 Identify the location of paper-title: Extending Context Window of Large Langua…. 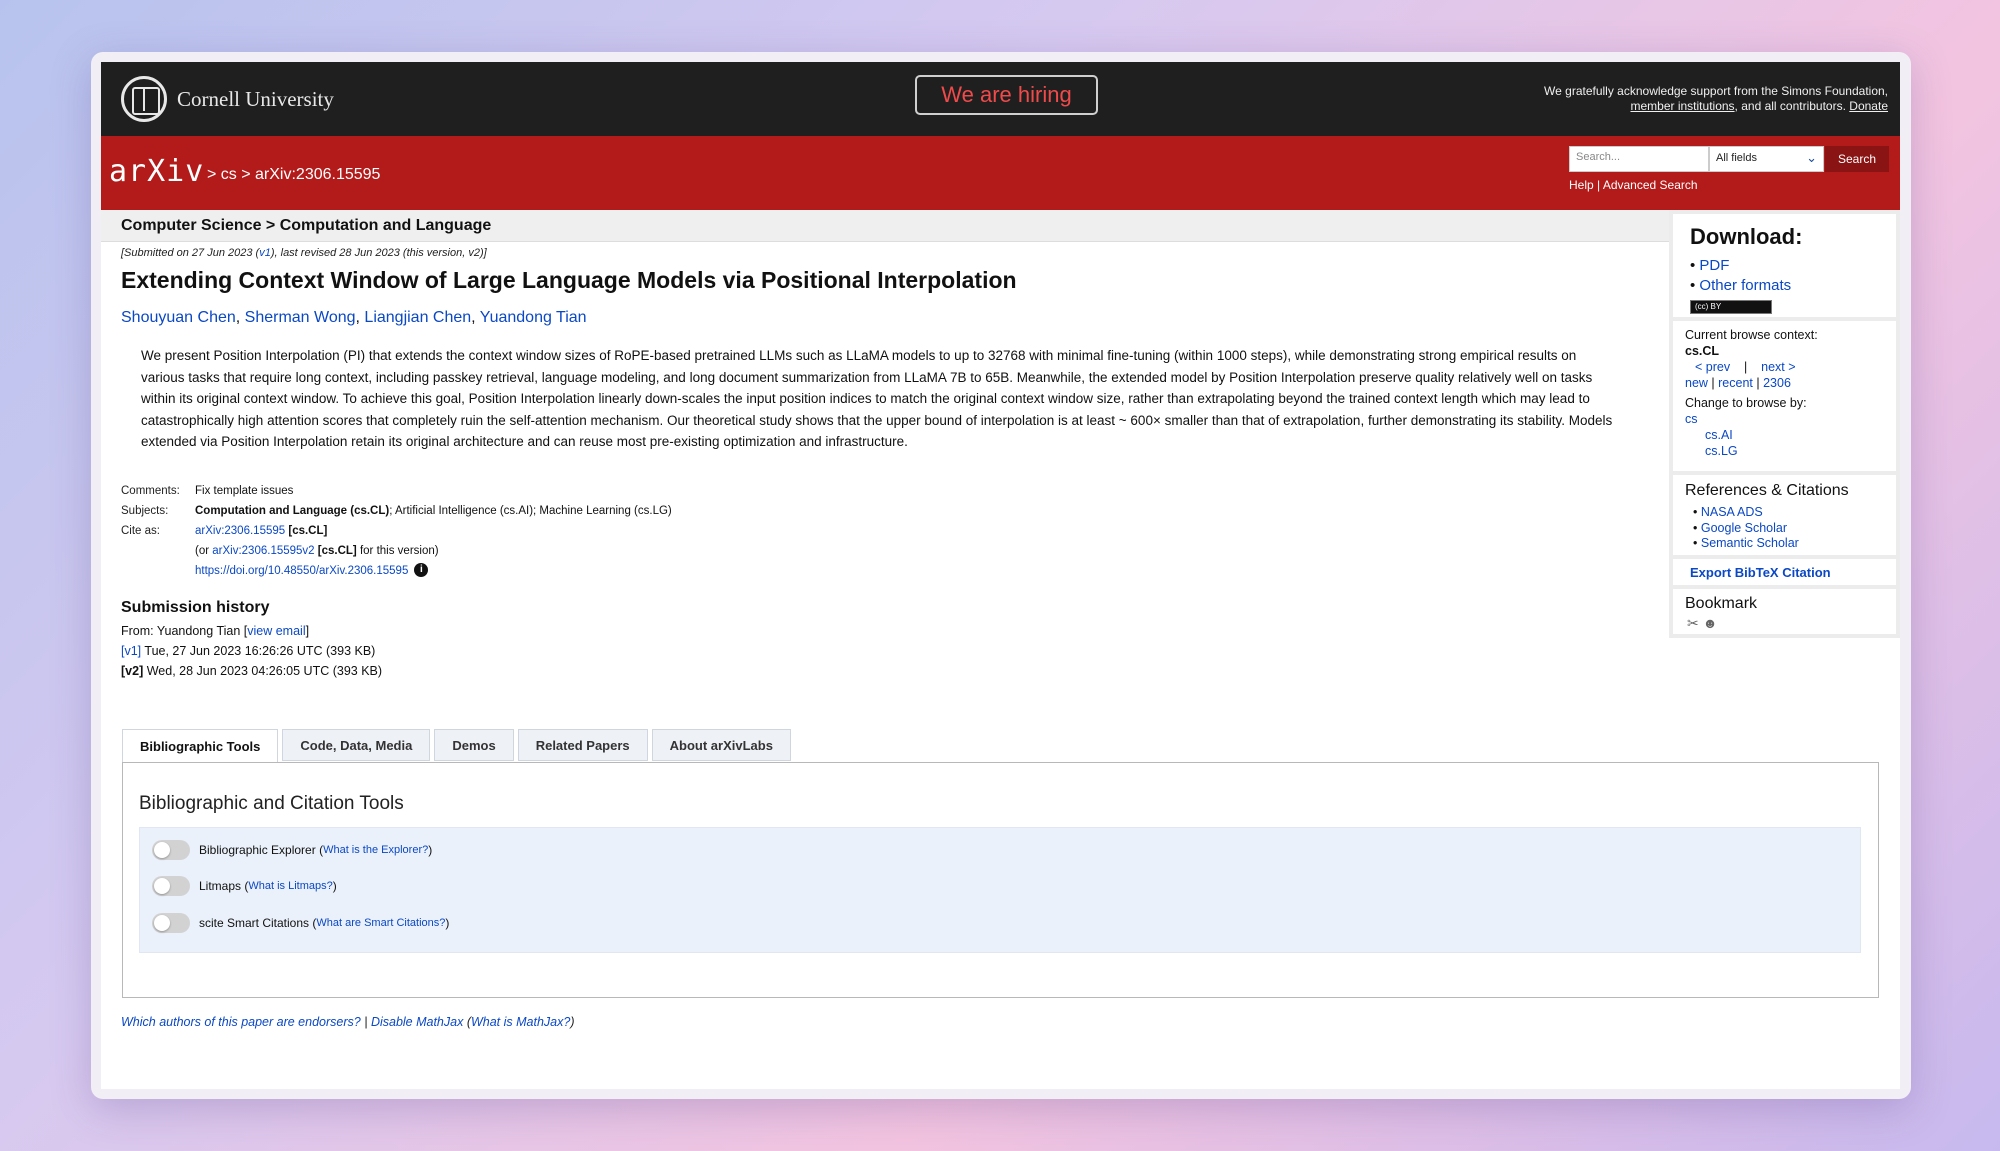
(569, 280).